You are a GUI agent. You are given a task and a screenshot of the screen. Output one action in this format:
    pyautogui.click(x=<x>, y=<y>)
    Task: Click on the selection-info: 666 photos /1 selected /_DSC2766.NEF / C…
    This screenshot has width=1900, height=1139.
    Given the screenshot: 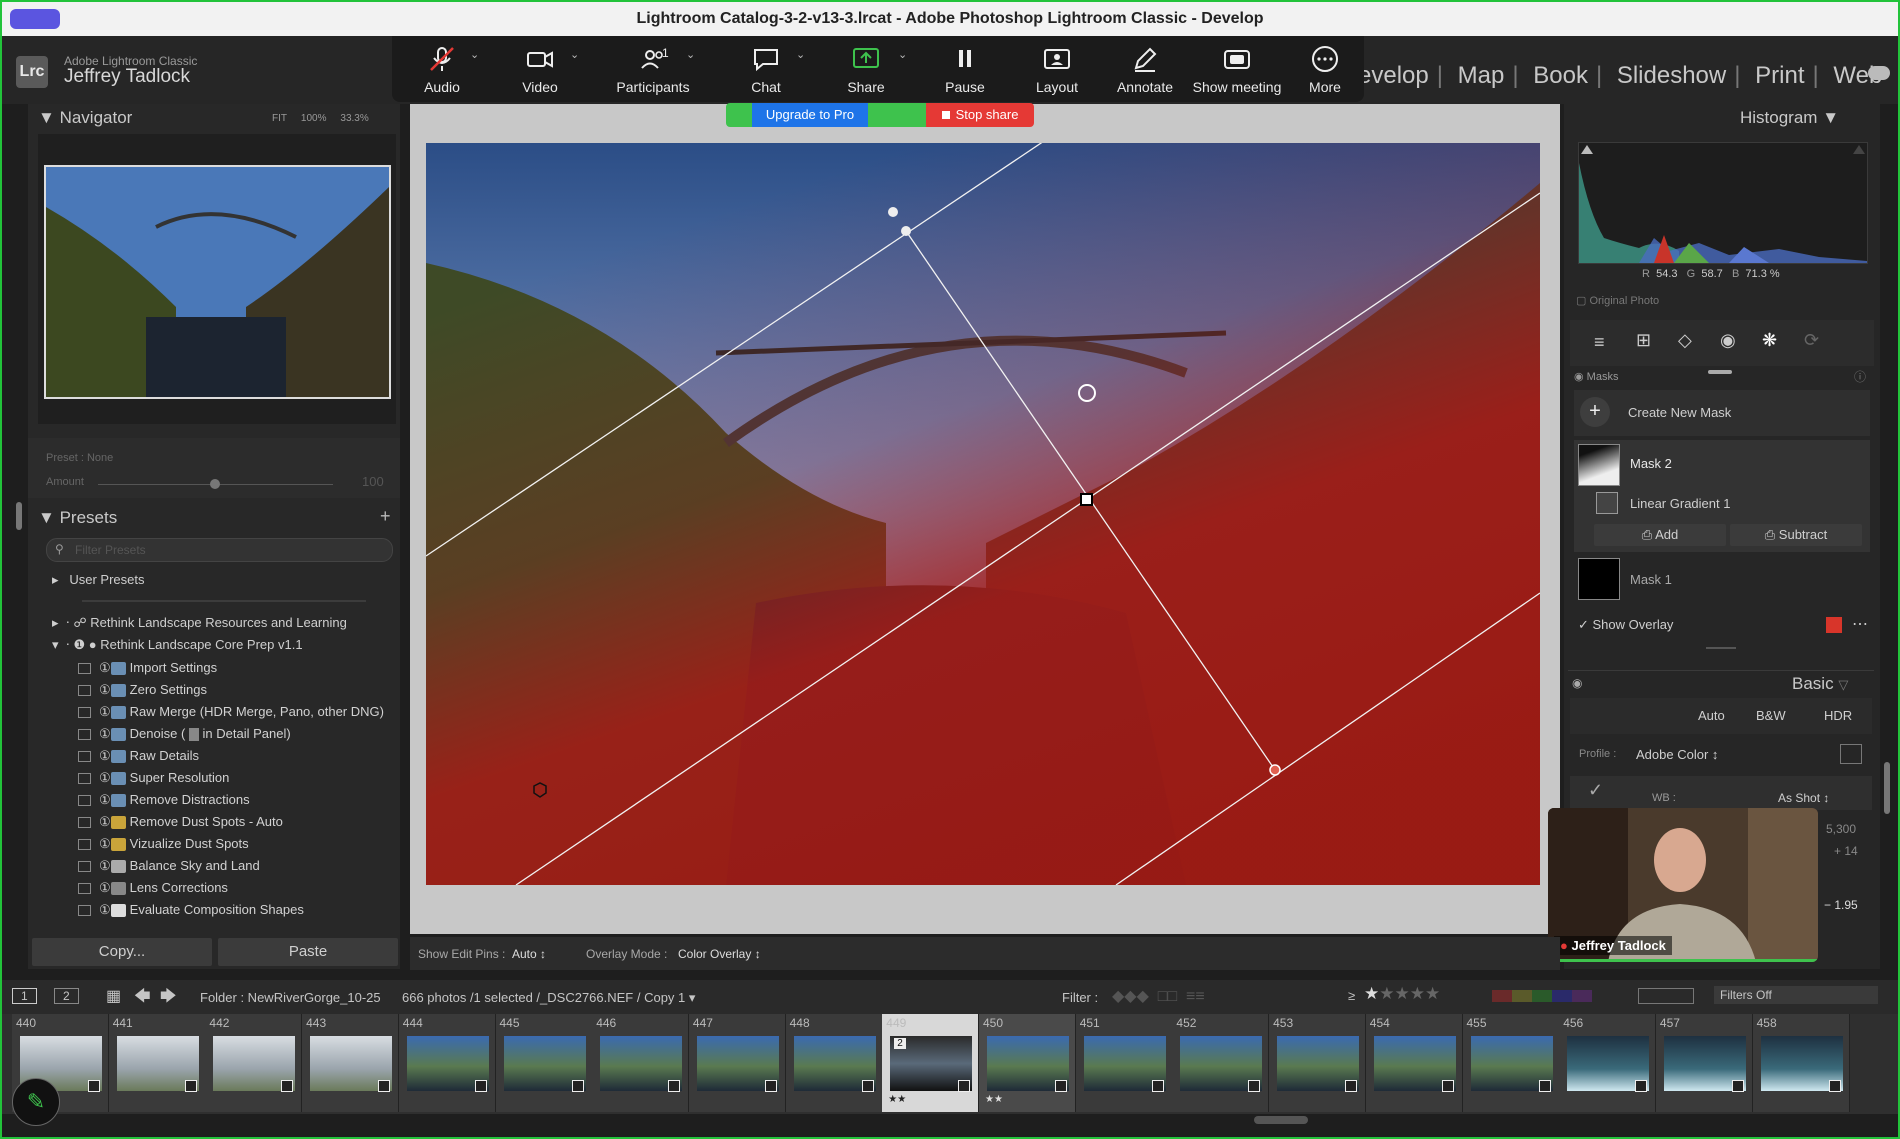 What is the action you would take?
    pyautogui.click(x=548, y=998)
    